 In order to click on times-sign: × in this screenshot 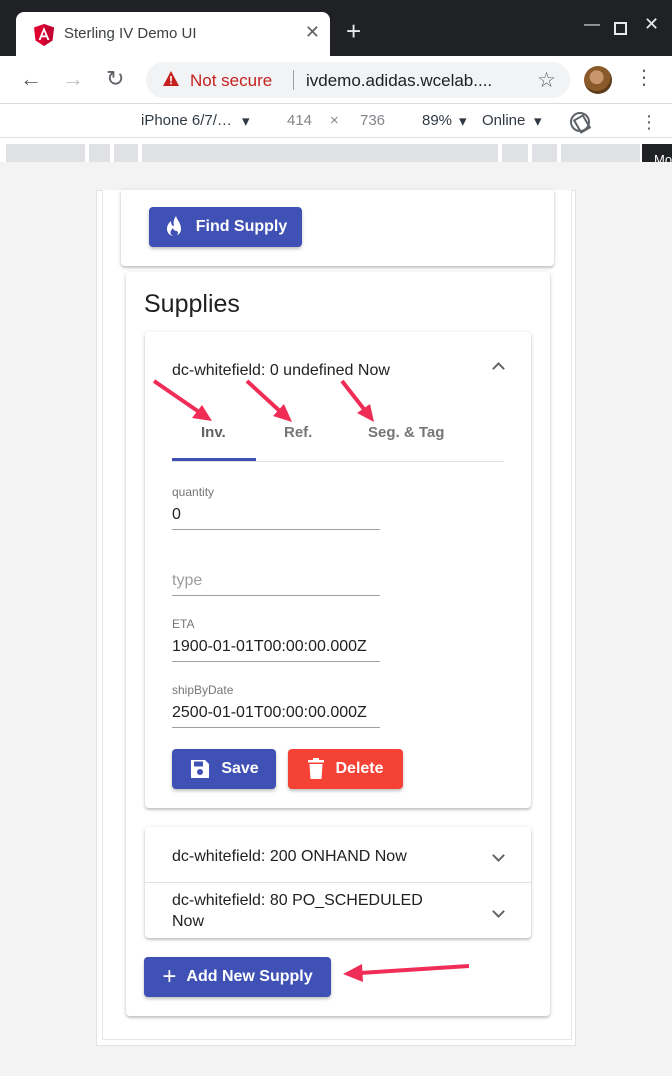, I will do `click(334, 120)`.